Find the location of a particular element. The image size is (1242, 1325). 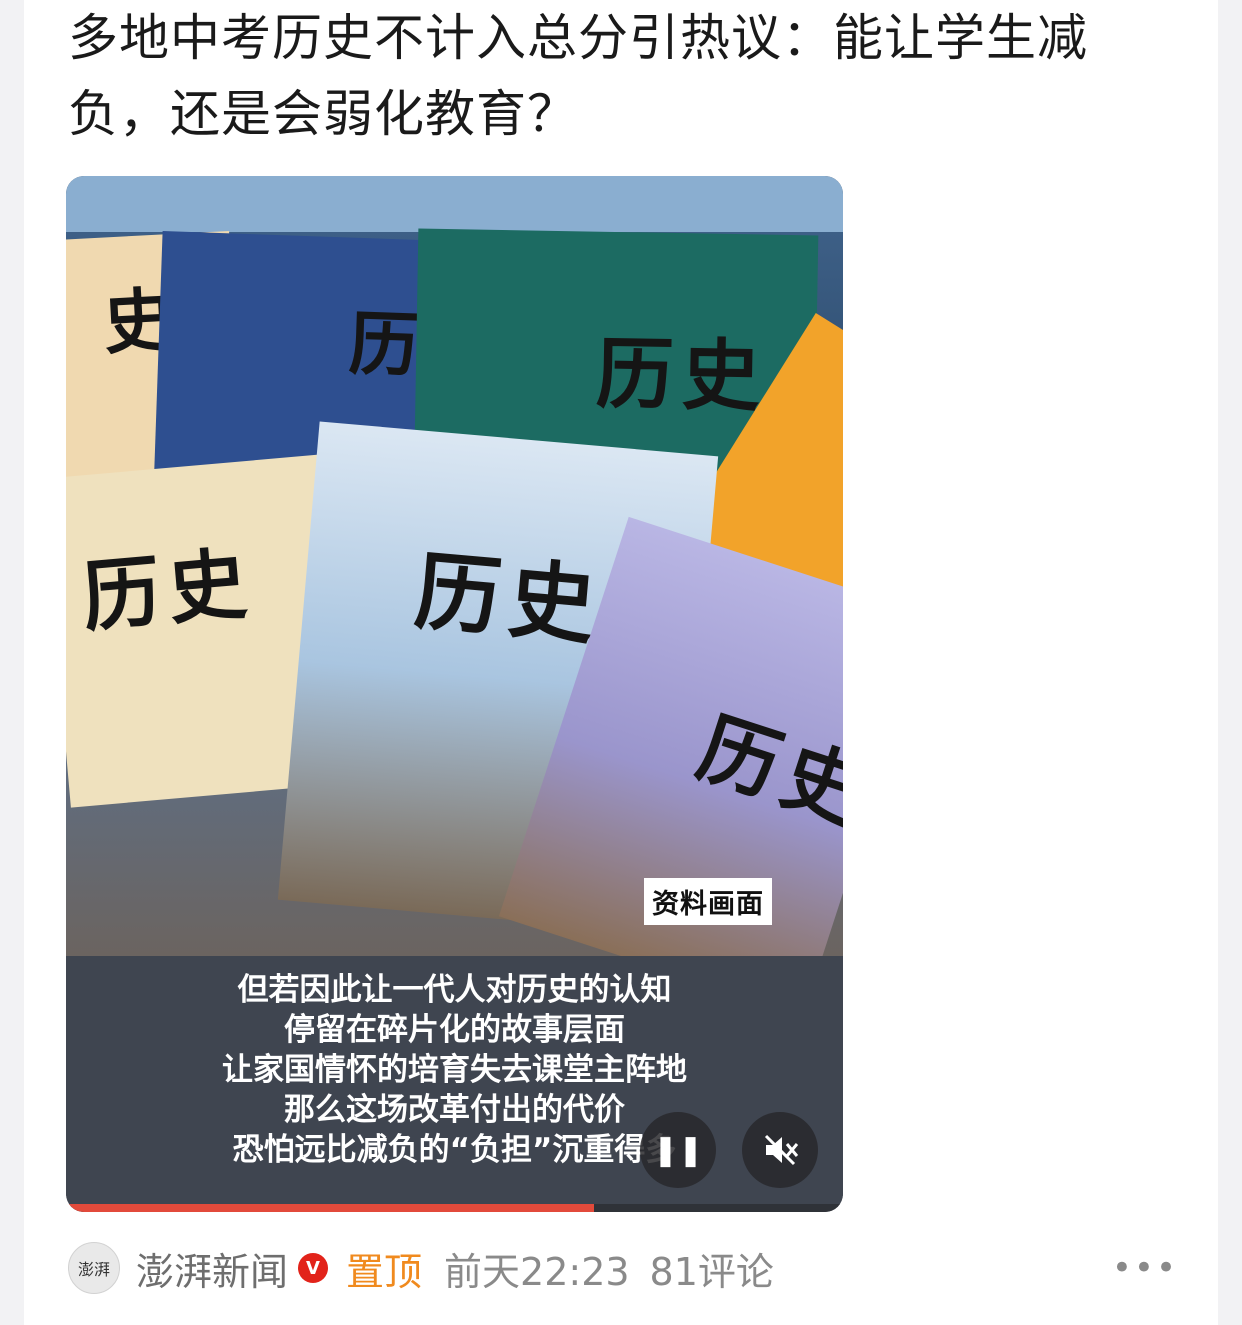

progress-fill is located at coordinates (330, 1208).